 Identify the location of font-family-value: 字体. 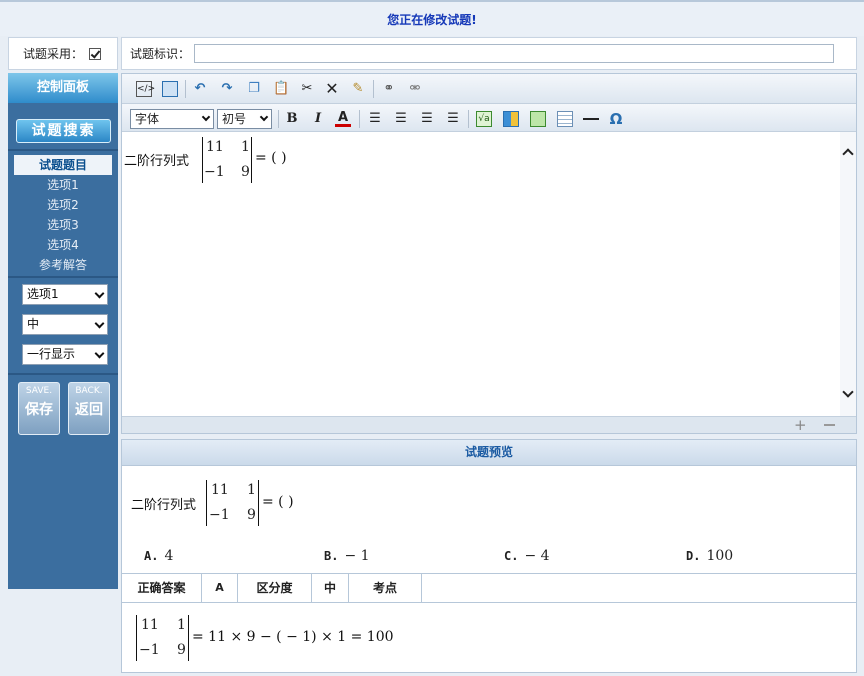
(147, 119).